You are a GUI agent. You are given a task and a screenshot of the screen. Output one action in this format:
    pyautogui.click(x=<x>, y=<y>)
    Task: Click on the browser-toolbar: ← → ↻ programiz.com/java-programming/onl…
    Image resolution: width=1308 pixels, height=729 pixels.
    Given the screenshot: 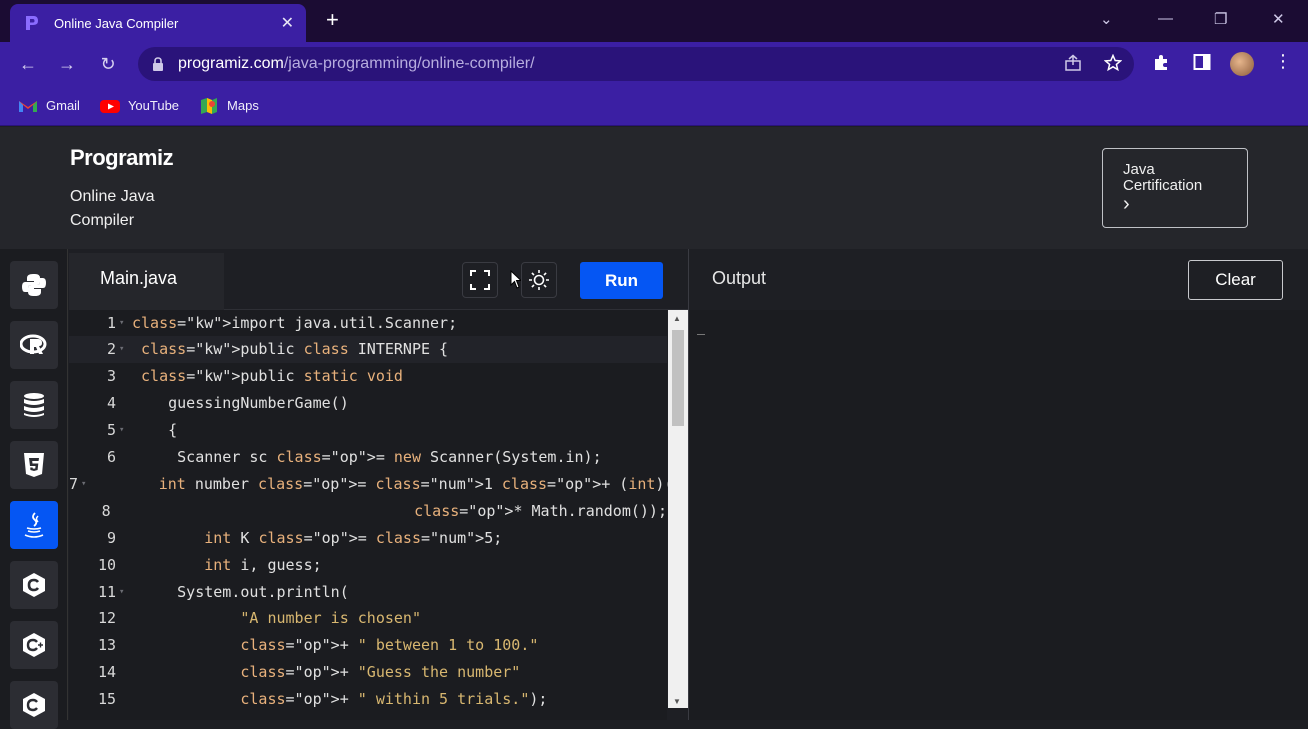 What is the action you would take?
    pyautogui.click(x=654, y=64)
    